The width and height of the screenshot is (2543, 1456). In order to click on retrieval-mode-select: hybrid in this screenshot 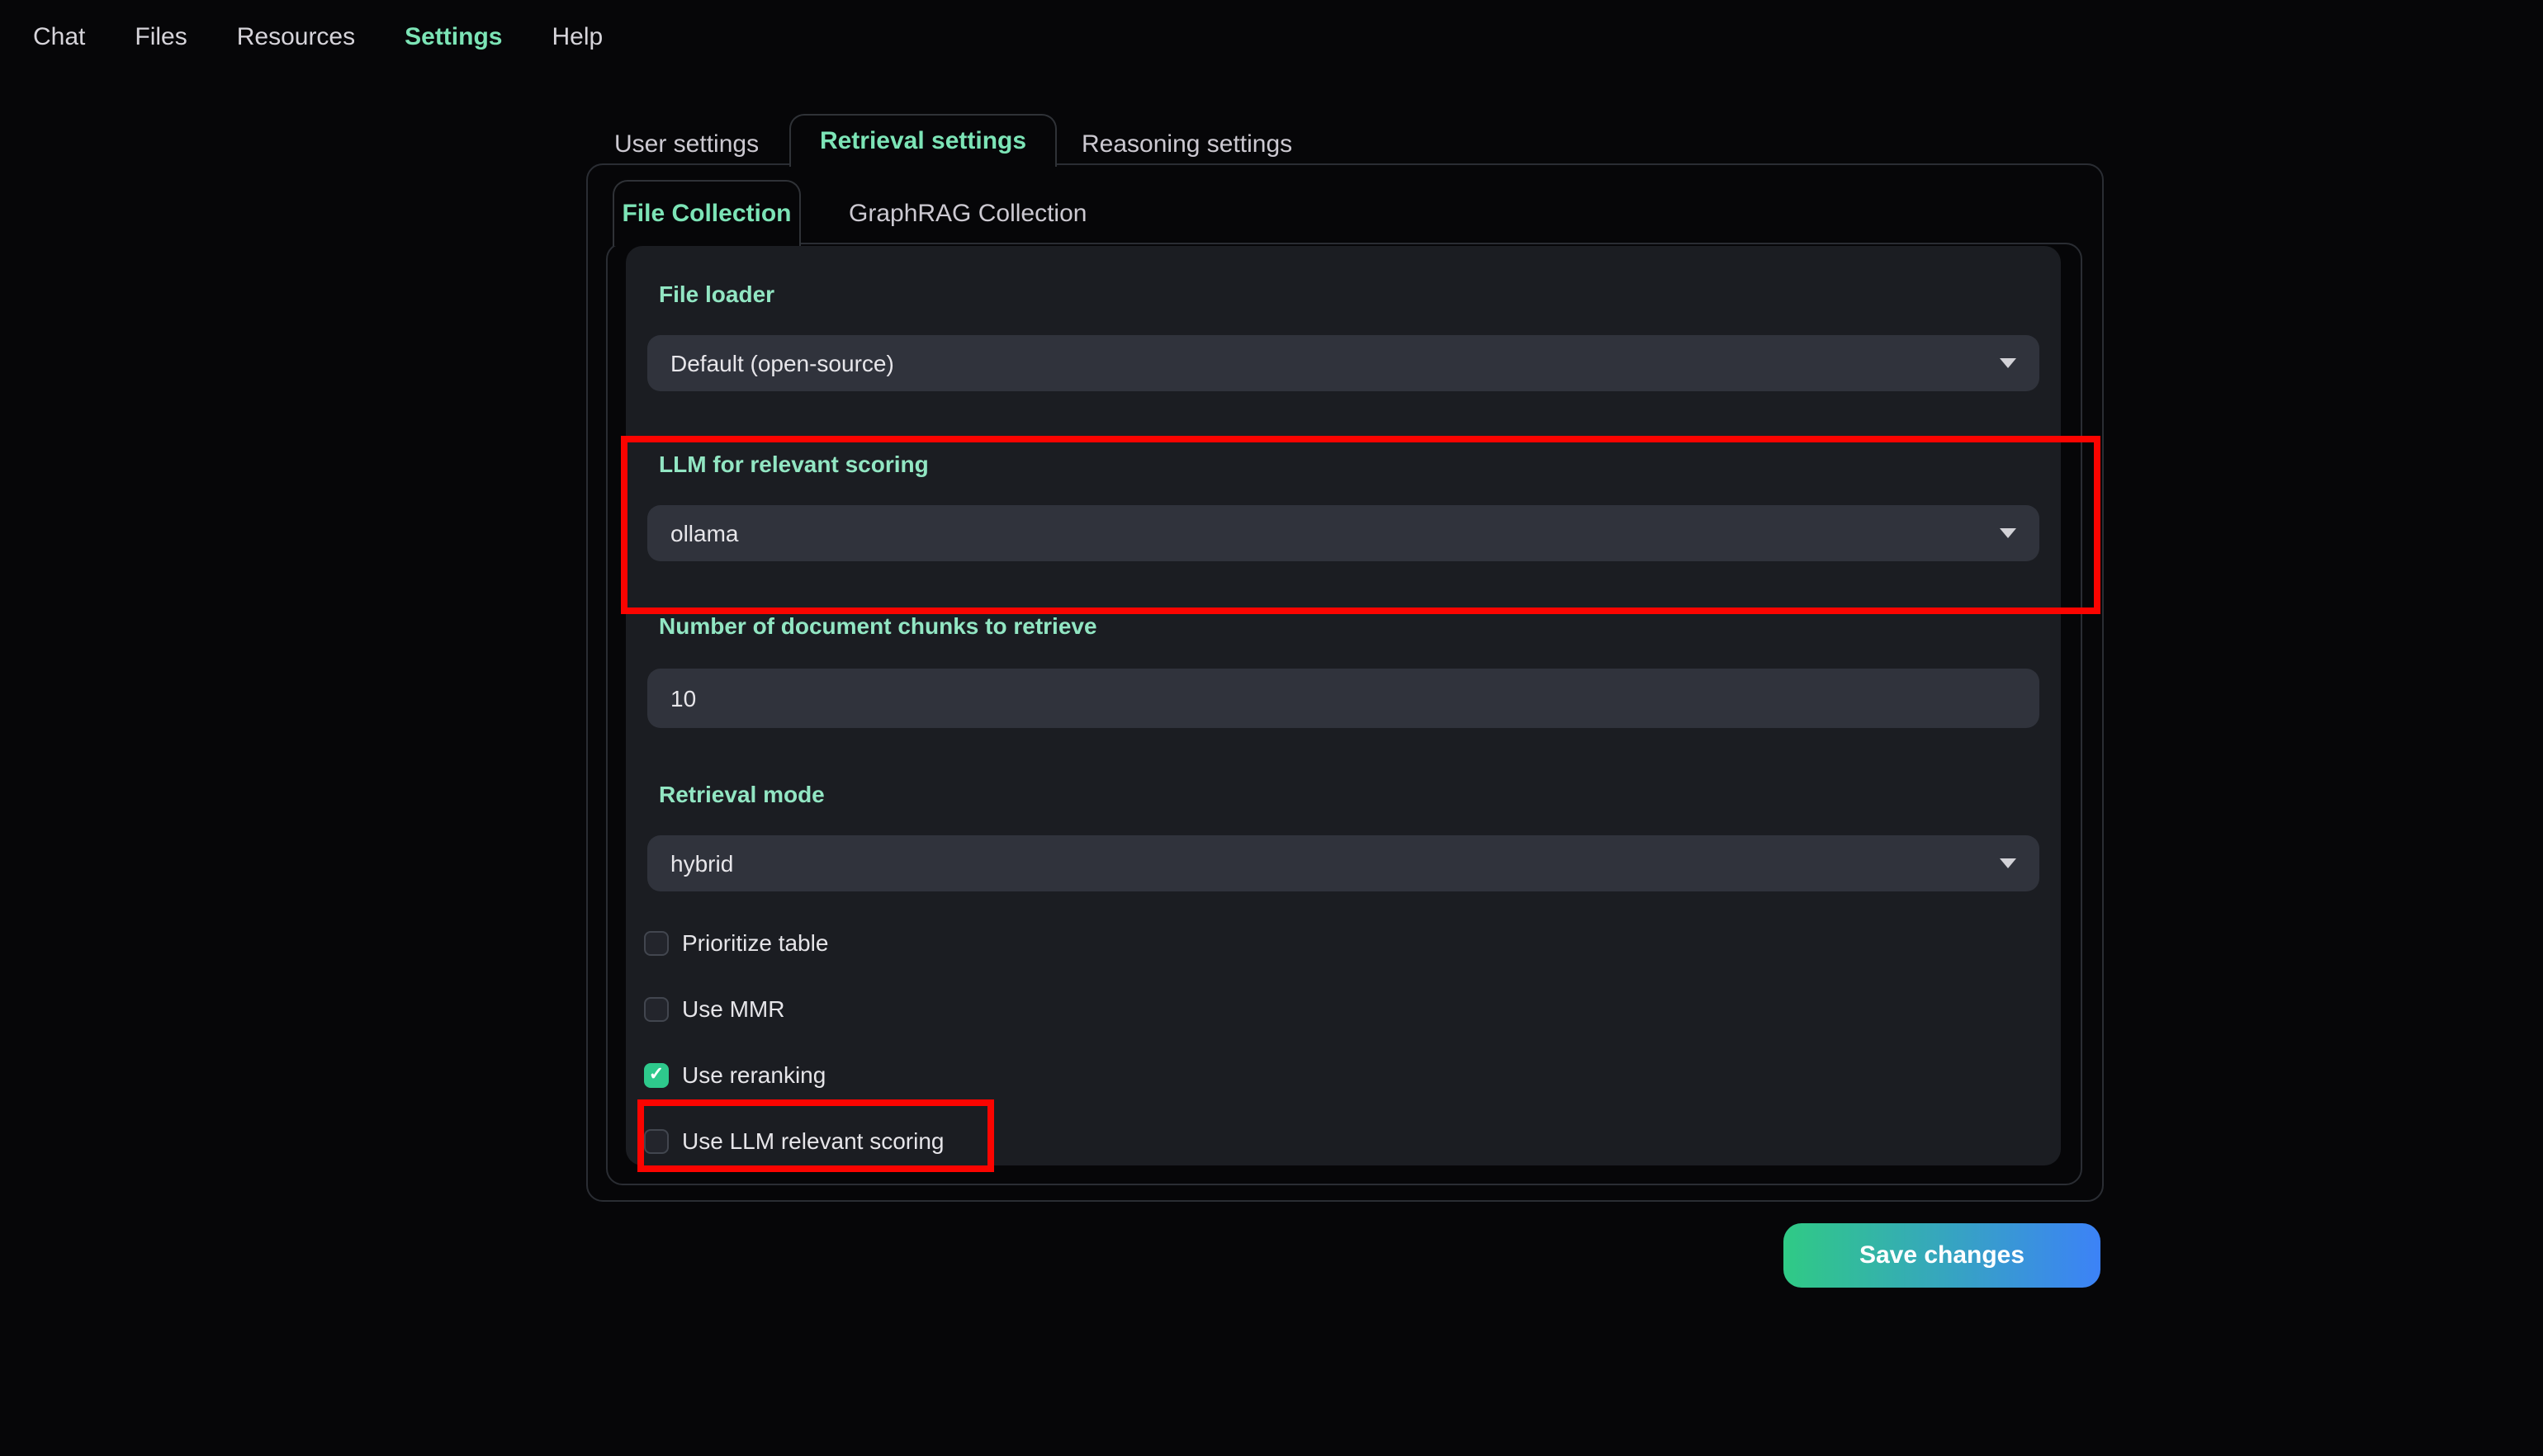, I will do `click(1343, 863)`.